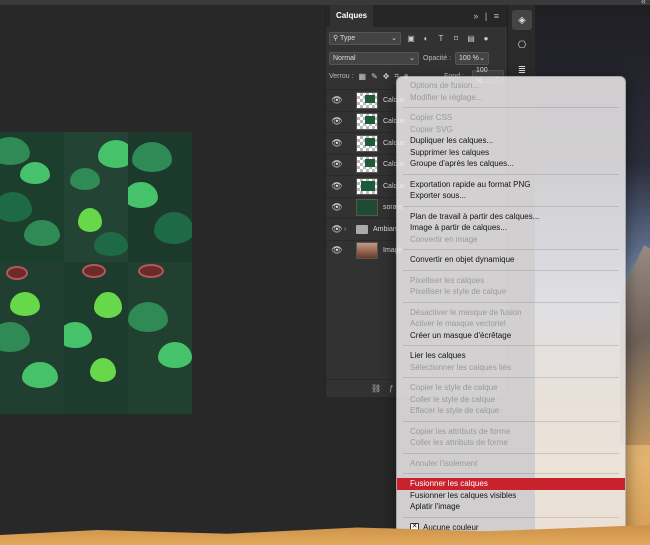 The image size is (650, 545). Describe the element at coordinates (511, 336) in the screenshot. I see `menu-item: Créer un masque d'écrêtage` at that location.